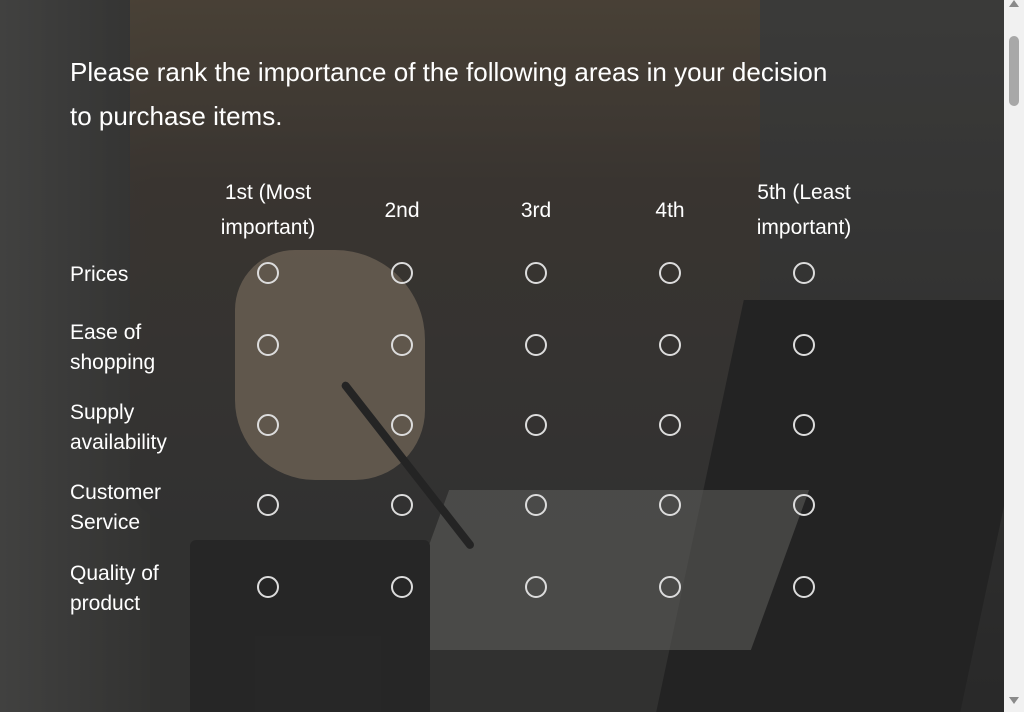  I want to click on radio-service-1st, so click(268, 505).